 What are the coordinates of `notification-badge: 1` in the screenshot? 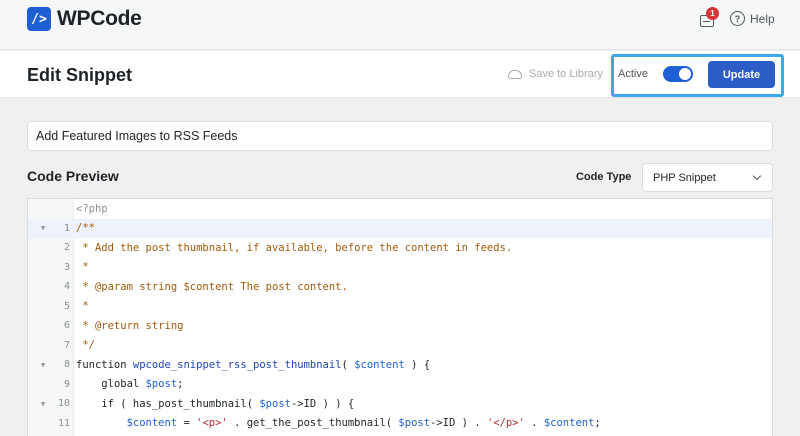 It's located at (712, 13).